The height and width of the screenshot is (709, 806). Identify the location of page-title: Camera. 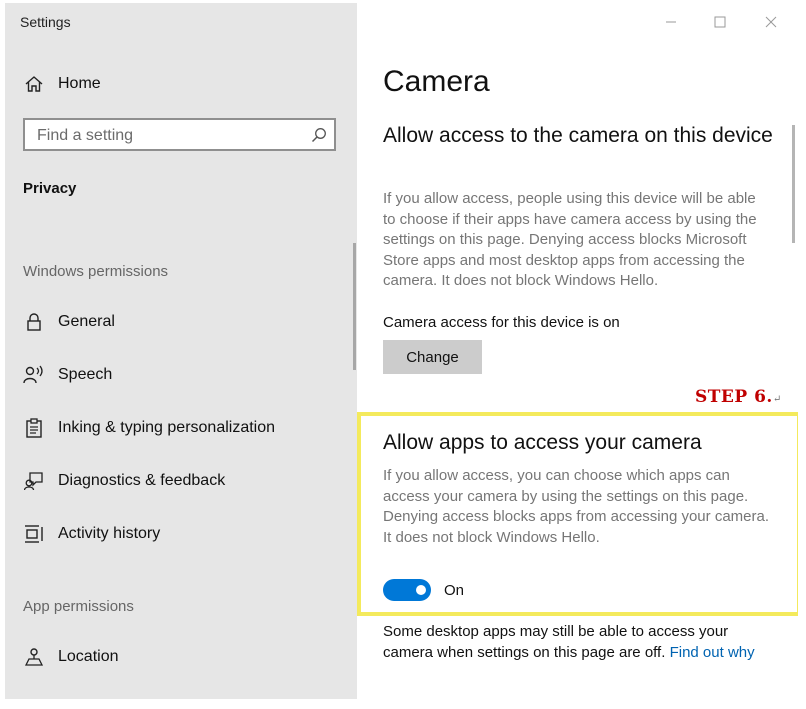
(436, 81).